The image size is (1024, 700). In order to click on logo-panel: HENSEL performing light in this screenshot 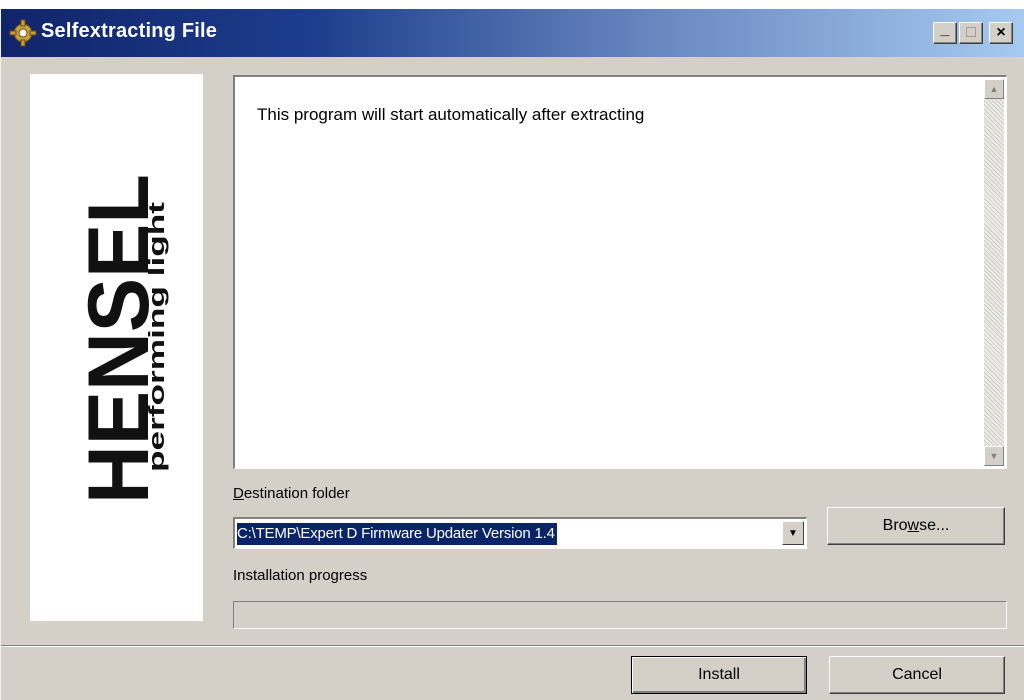, I will do `click(116, 347)`.